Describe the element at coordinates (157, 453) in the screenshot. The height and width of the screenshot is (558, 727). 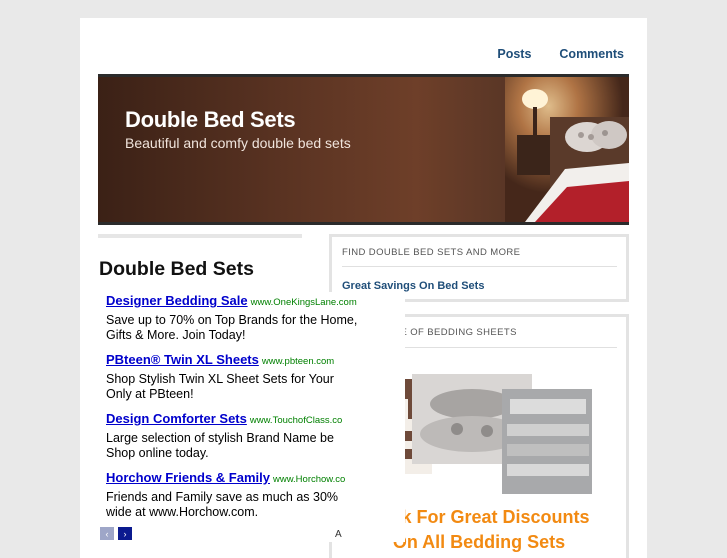
I see `ad-description-line2: Shop online today.` at that location.